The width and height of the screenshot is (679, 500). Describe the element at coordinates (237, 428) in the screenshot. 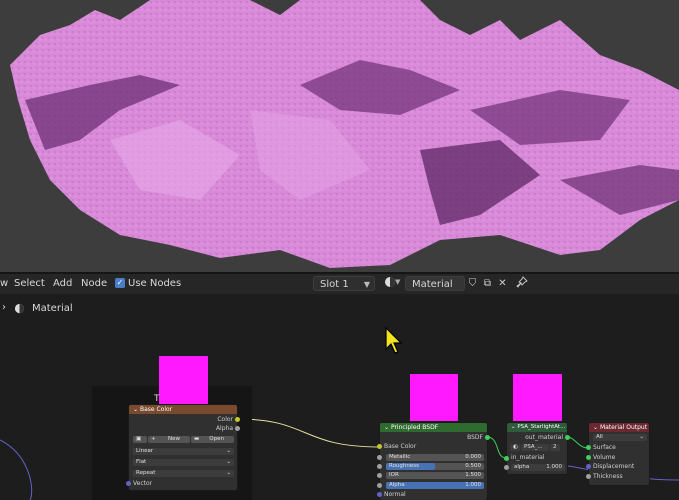

I see `socket-alpha-out` at that location.